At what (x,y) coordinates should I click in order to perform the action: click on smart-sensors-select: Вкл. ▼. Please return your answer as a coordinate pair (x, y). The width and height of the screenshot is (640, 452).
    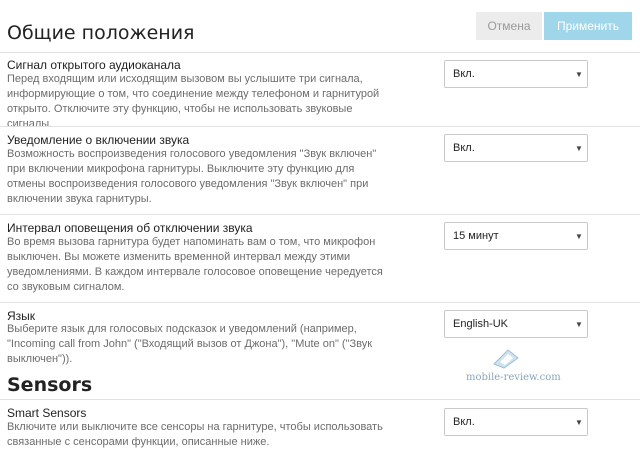
    Looking at the image, I should click on (516, 422).